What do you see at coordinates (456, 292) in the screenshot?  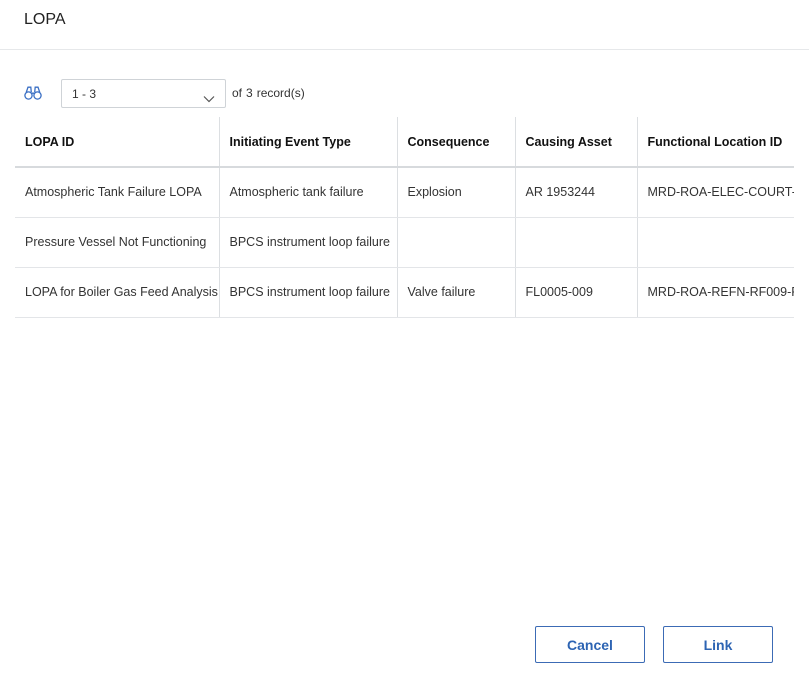 I see `cell-consequence: Valve failure` at bounding box center [456, 292].